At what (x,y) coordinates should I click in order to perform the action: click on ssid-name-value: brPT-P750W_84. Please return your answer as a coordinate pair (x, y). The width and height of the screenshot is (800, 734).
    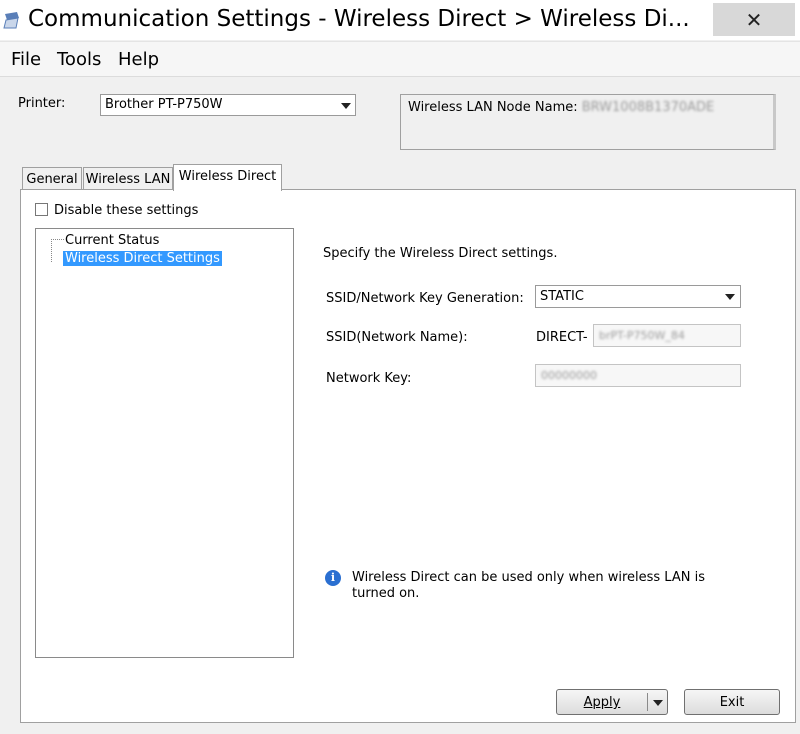
    Looking at the image, I should click on (642, 335).